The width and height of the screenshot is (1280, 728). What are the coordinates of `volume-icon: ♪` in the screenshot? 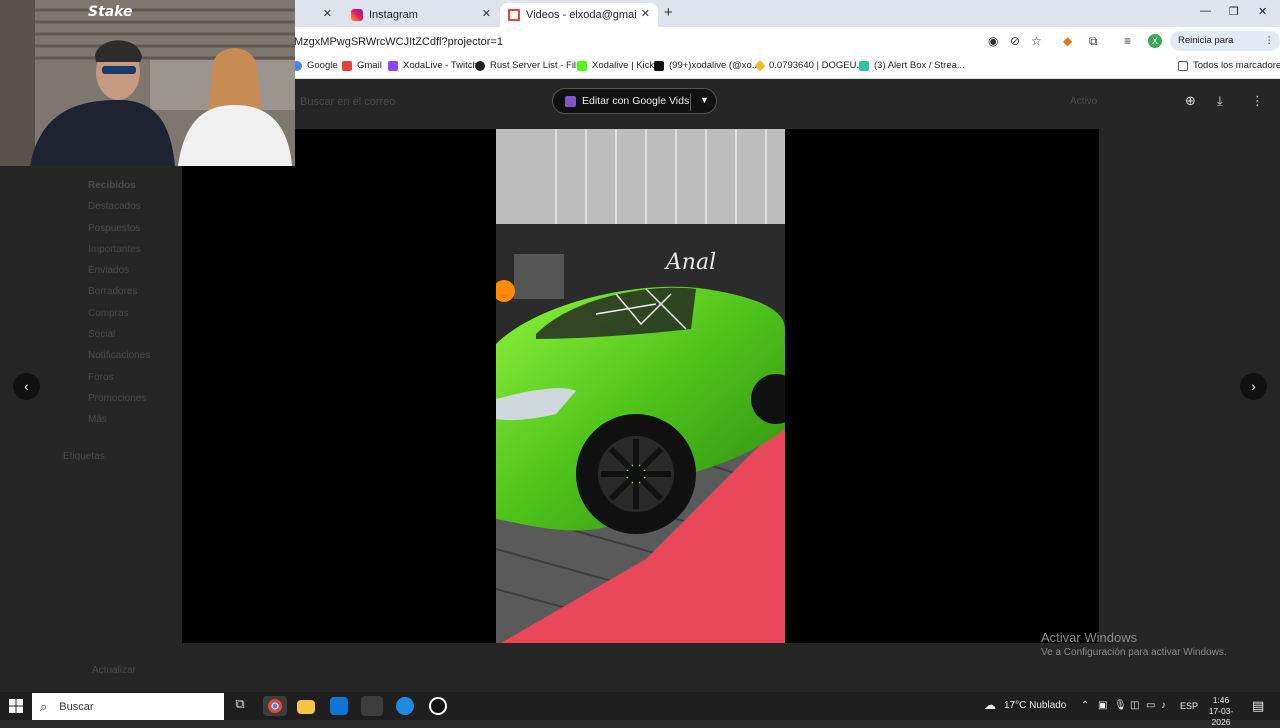 It's located at (1163, 705).